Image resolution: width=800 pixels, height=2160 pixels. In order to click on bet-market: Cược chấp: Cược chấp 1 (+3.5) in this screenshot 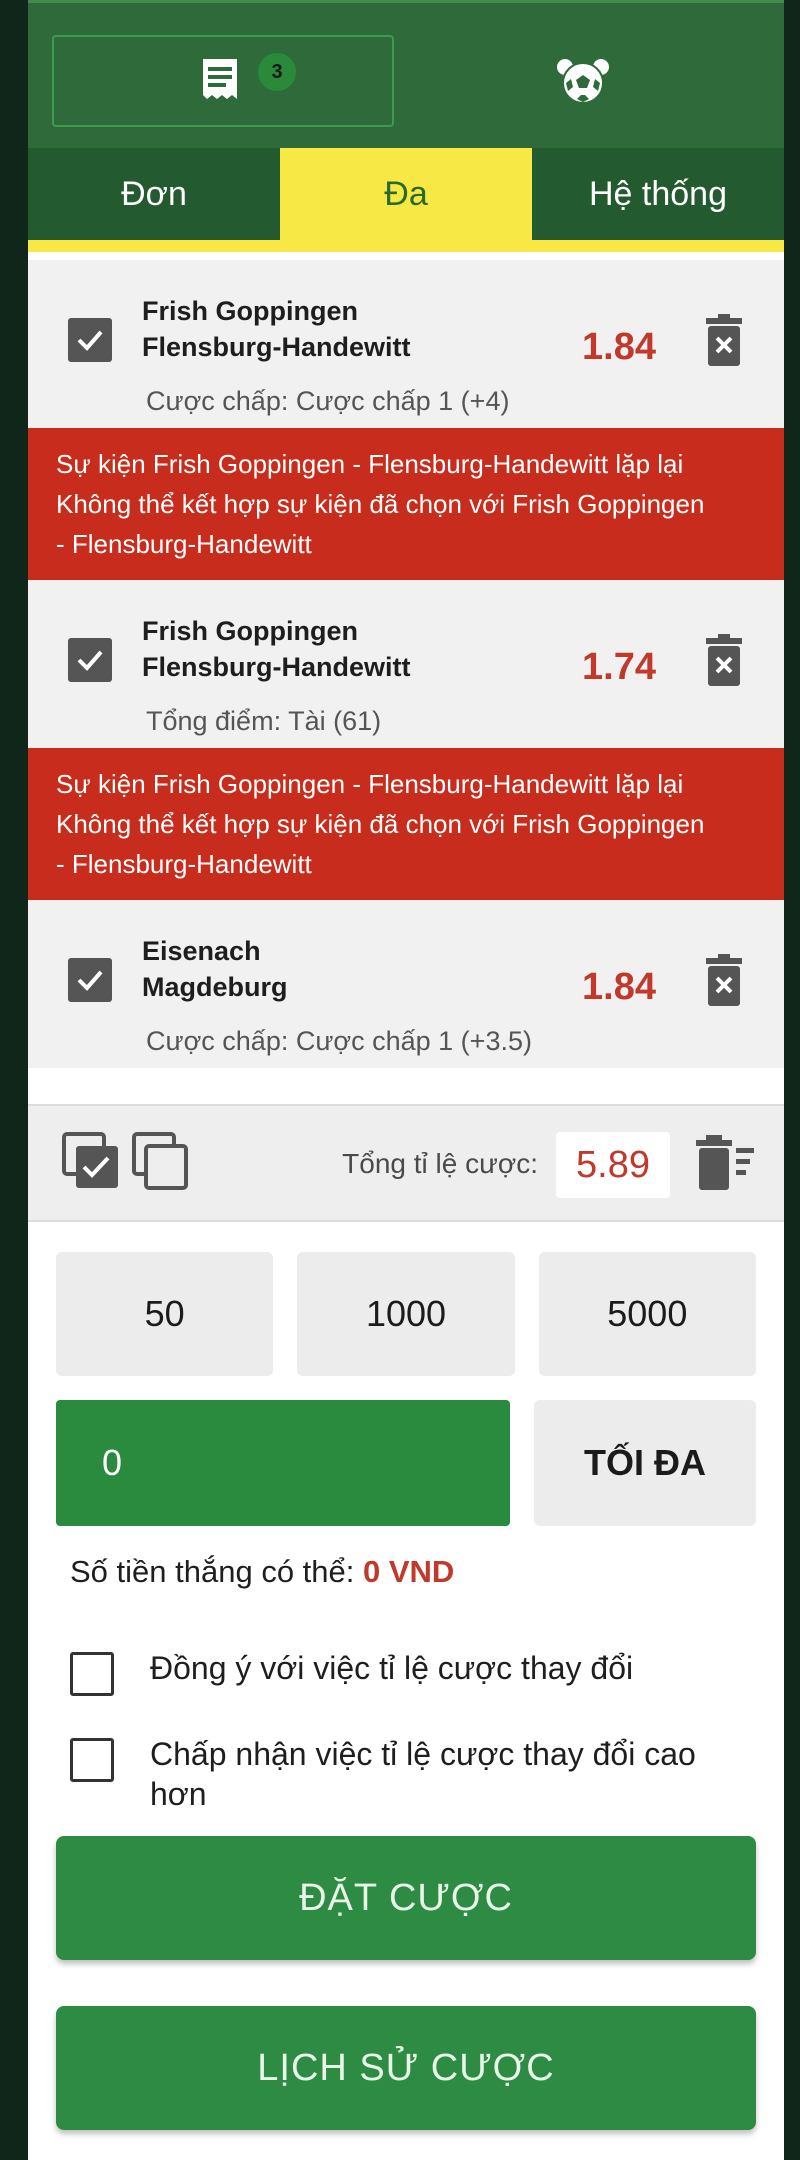, I will do `click(339, 1041)`.